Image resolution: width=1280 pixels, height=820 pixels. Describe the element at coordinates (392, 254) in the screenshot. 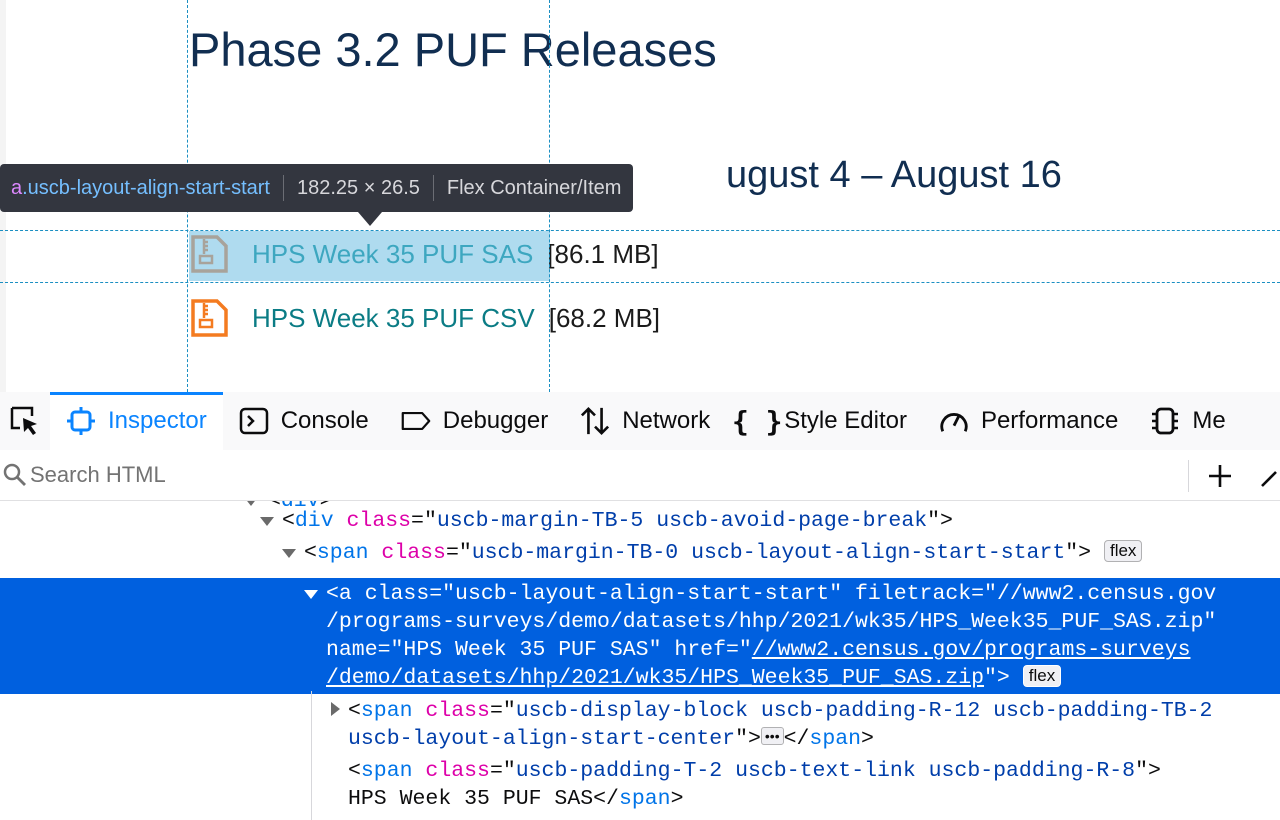

I see `file-link-sas: HPS Week 35 PUF SAS` at that location.